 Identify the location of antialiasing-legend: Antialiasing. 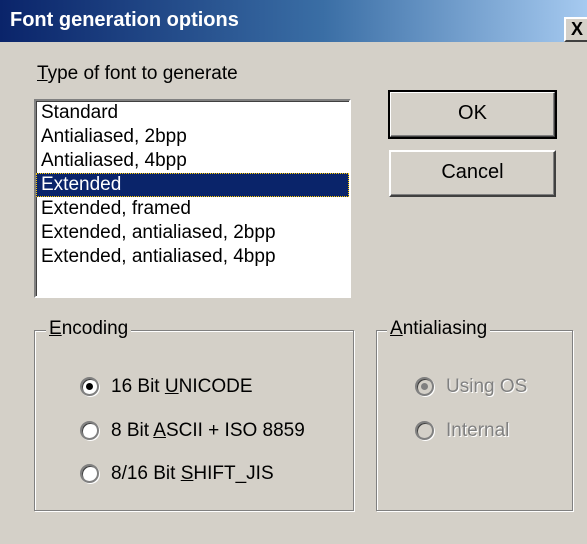
(439, 329).